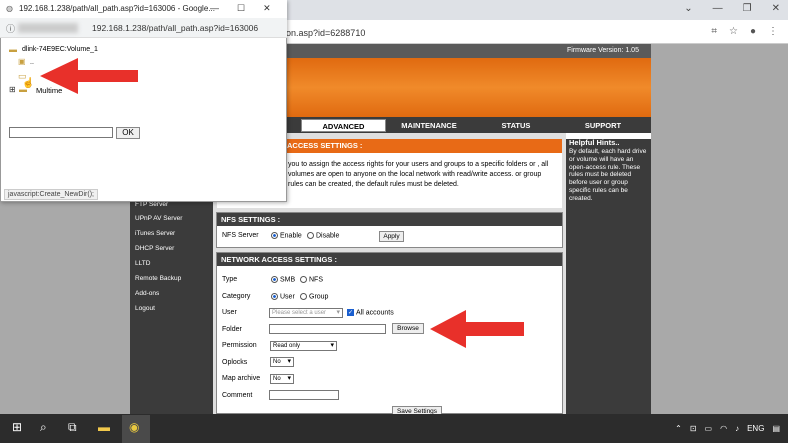  I want to click on tree-parent-dir: .., so click(32, 62).